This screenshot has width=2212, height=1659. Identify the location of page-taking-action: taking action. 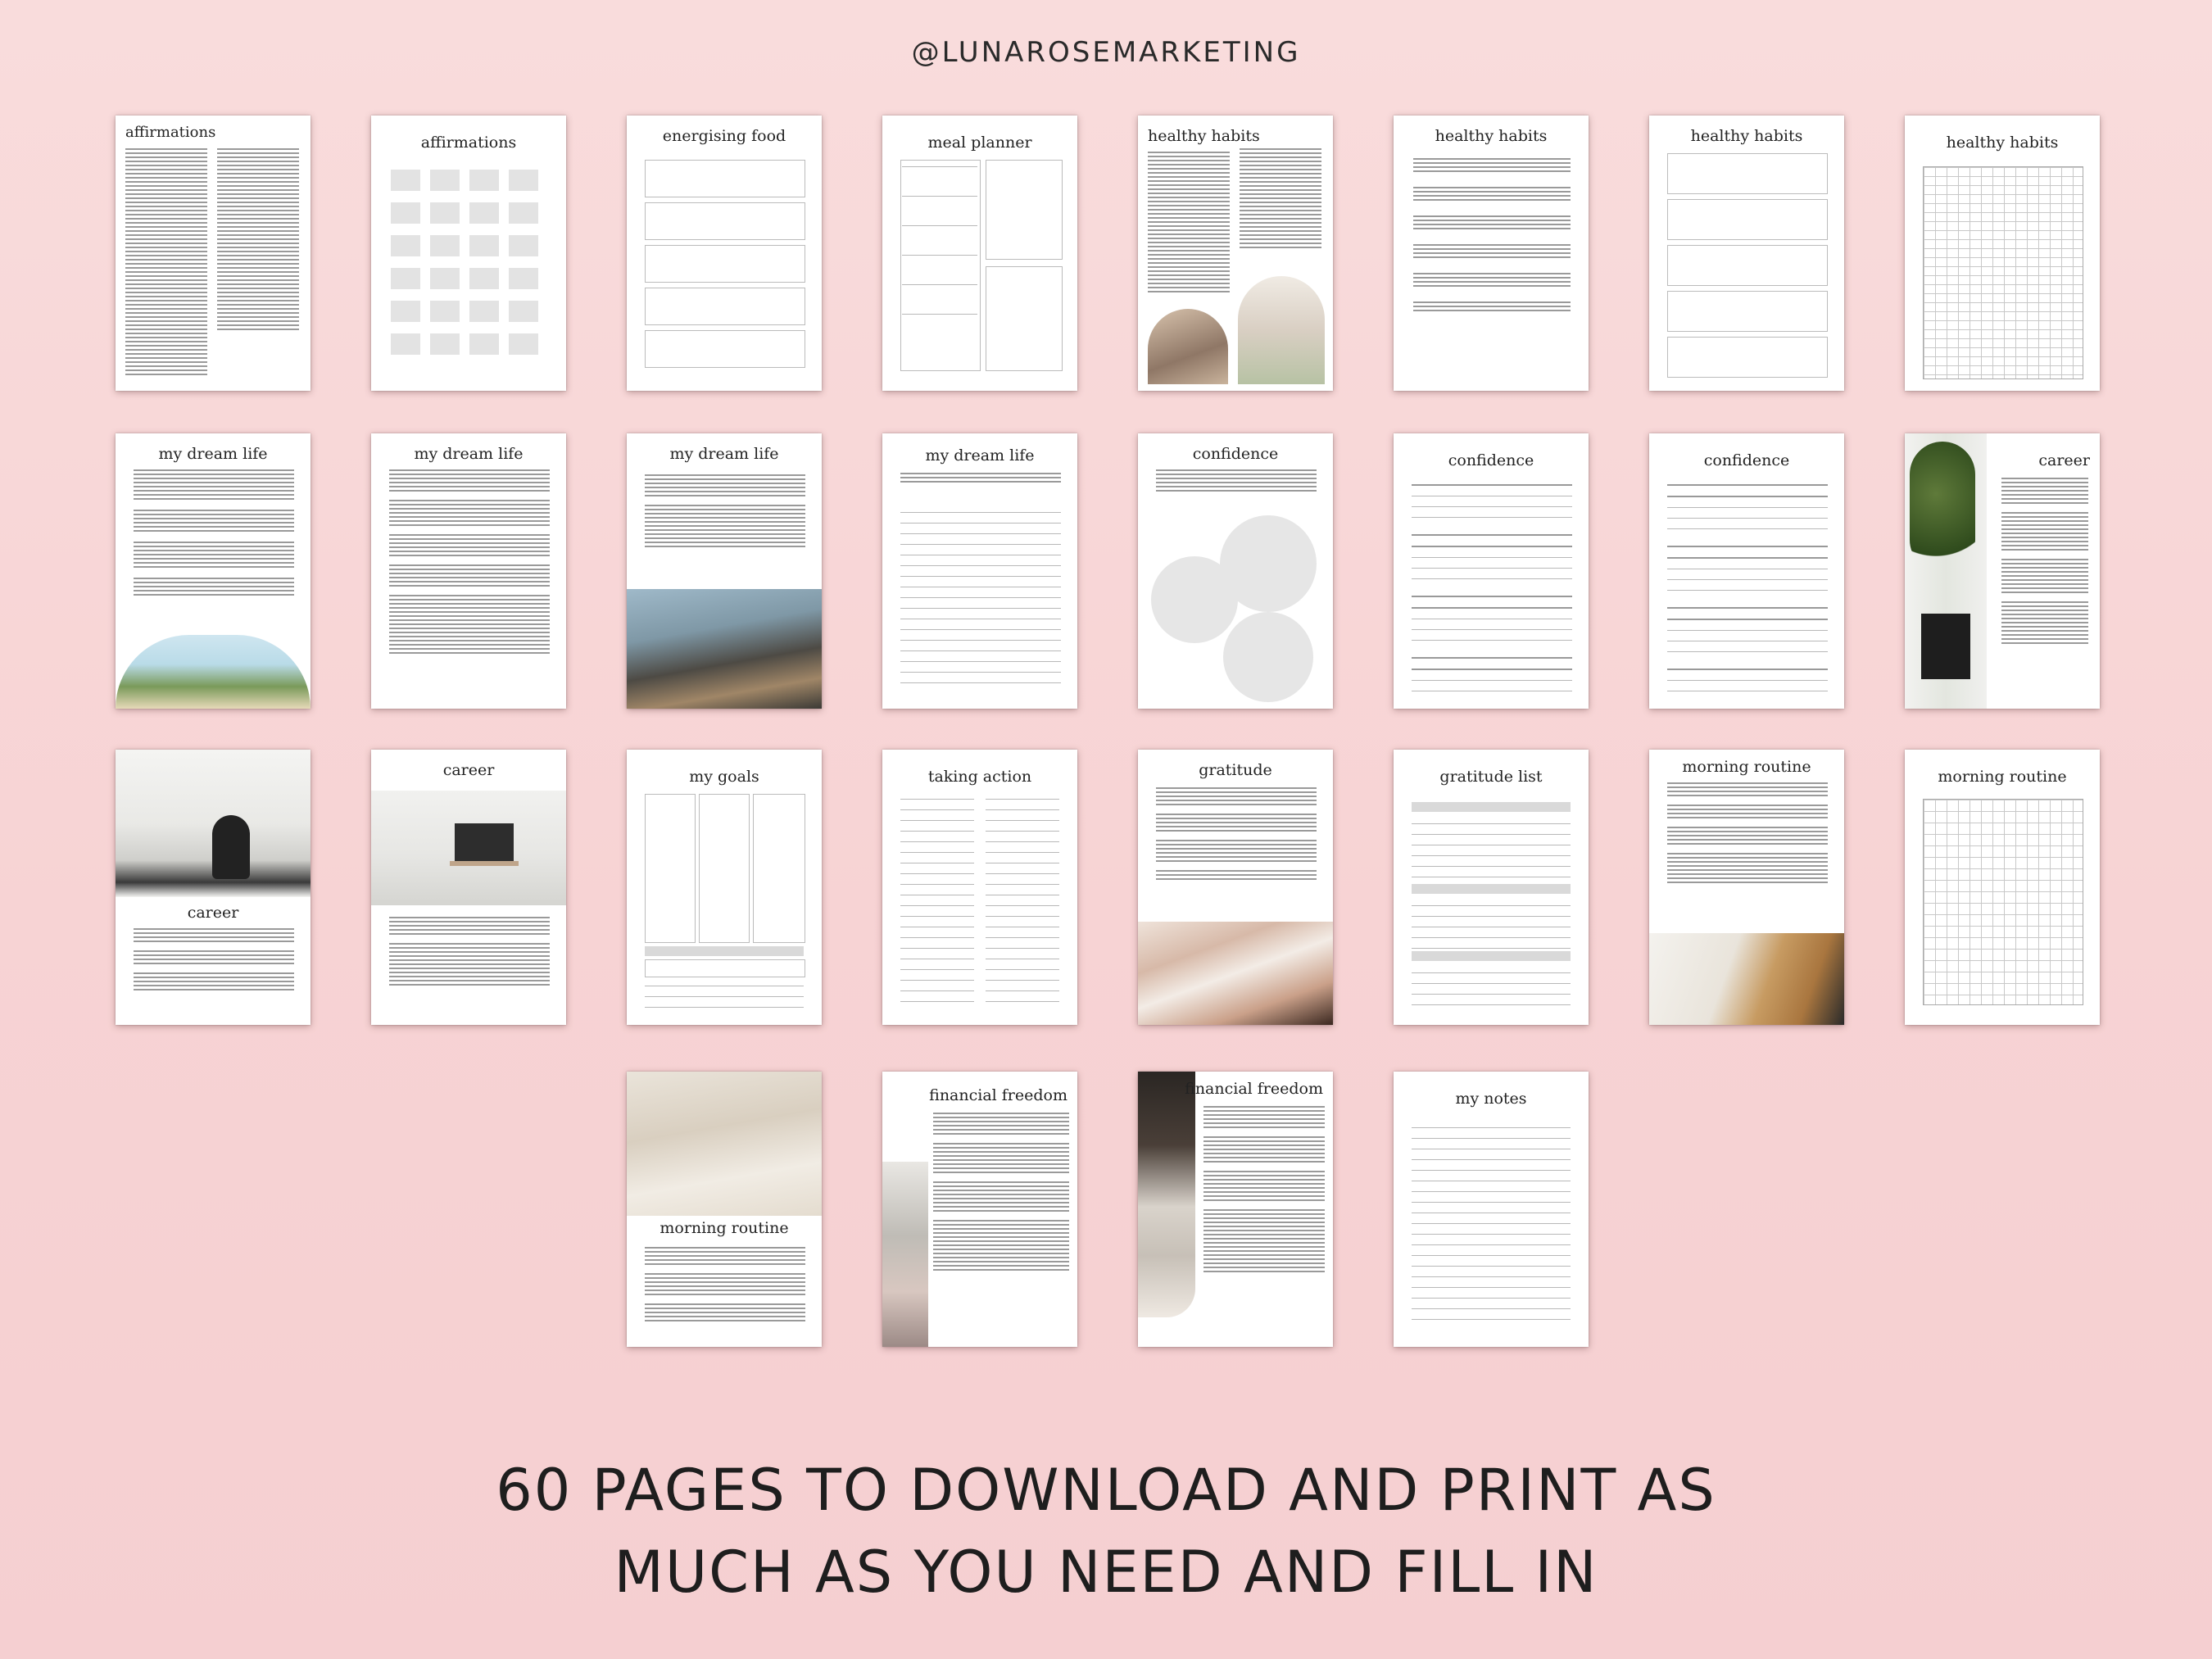
(979, 887).